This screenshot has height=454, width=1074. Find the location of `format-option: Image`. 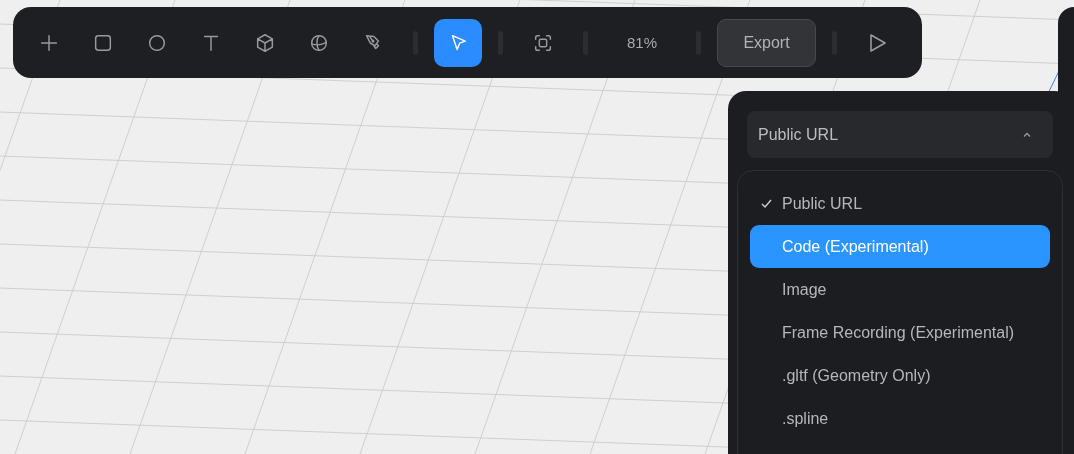

format-option: Image is located at coordinates (900, 289).